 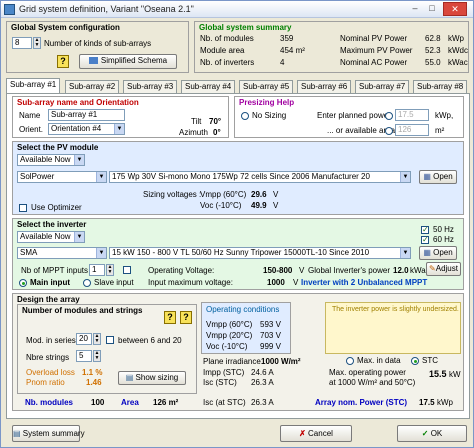 What do you see at coordinates (22, 43) in the screenshot?
I see `num-arrays-input: 8` at bounding box center [22, 43].